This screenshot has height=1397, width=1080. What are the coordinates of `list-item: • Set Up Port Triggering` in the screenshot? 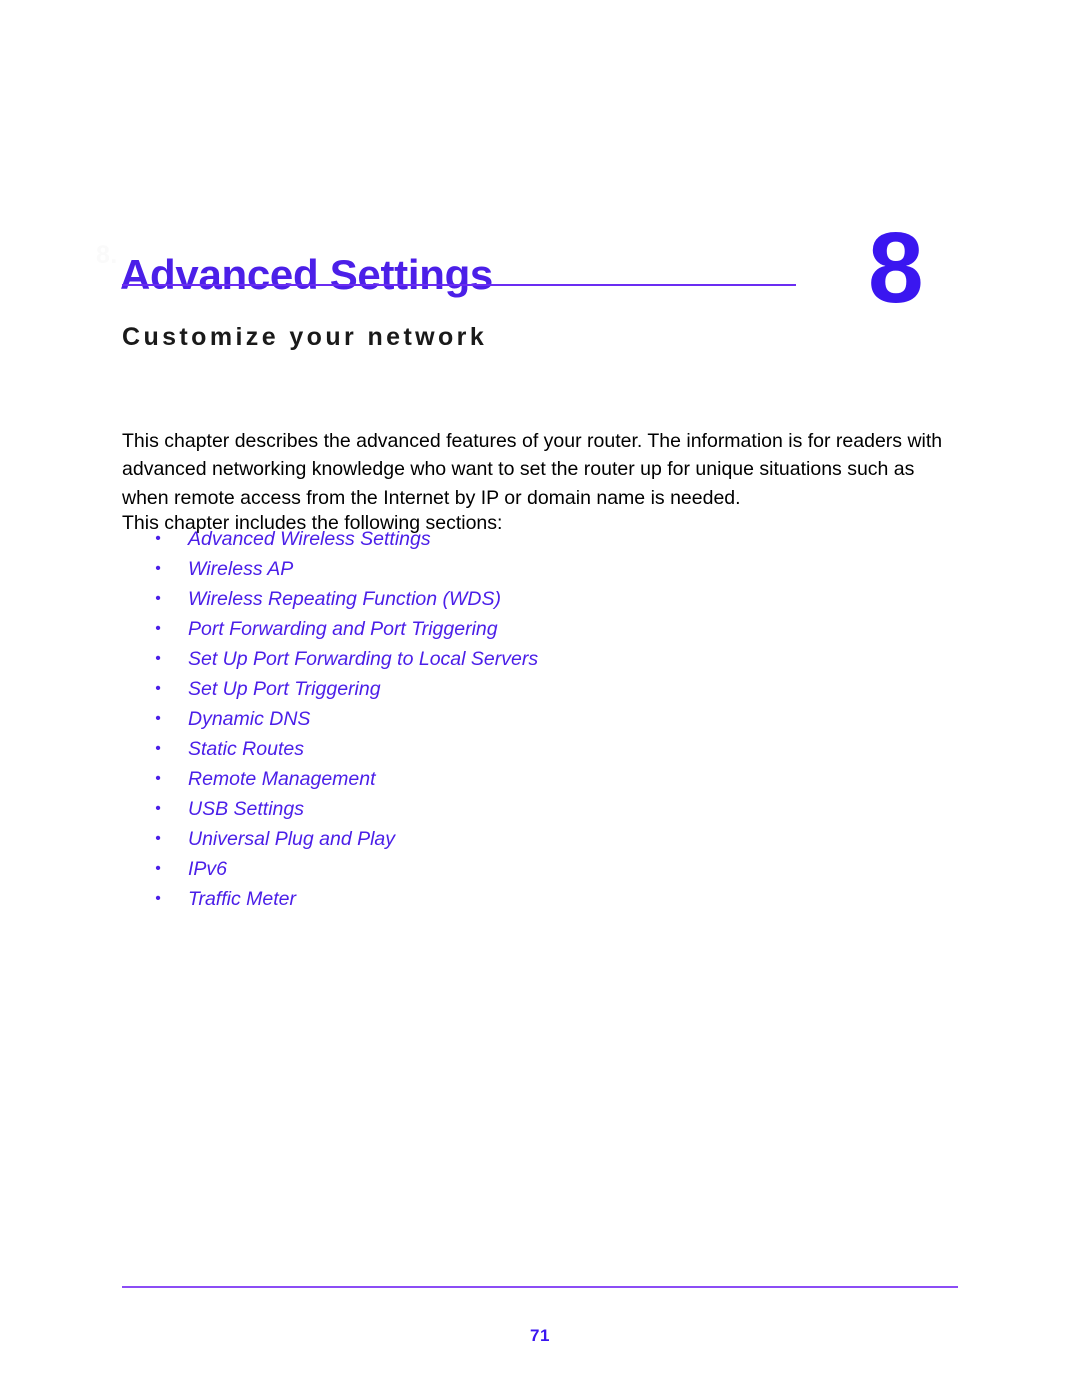 It's located at (472, 689).